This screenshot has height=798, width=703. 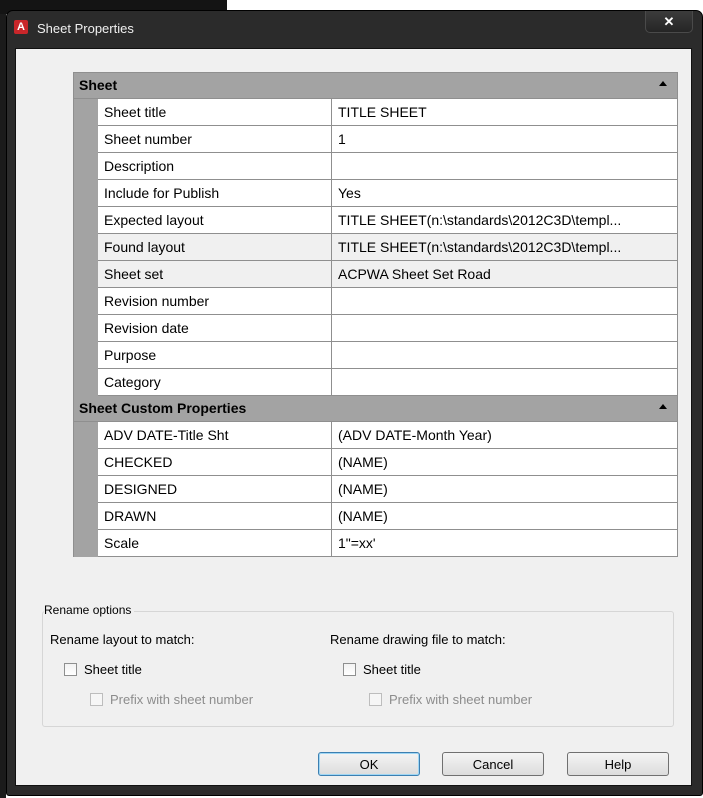 I want to click on property-row: Revision date, so click(x=375, y=328).